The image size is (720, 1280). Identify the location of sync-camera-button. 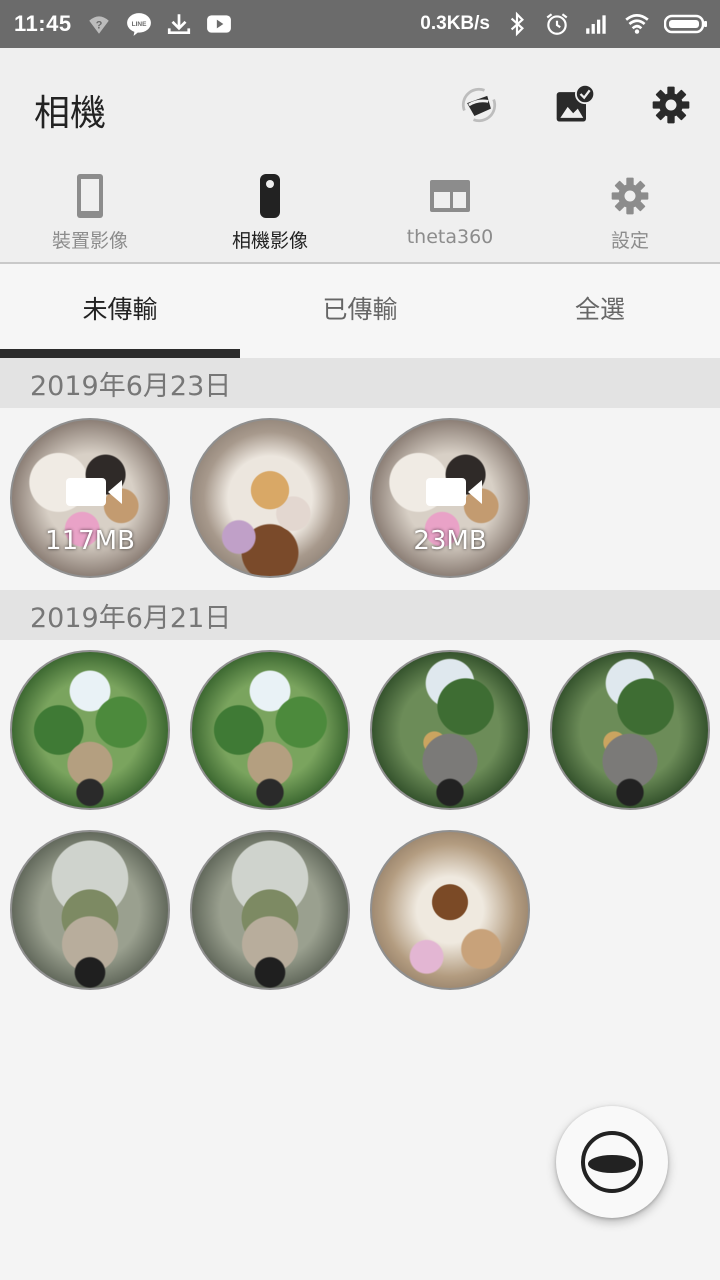
(479, 105).